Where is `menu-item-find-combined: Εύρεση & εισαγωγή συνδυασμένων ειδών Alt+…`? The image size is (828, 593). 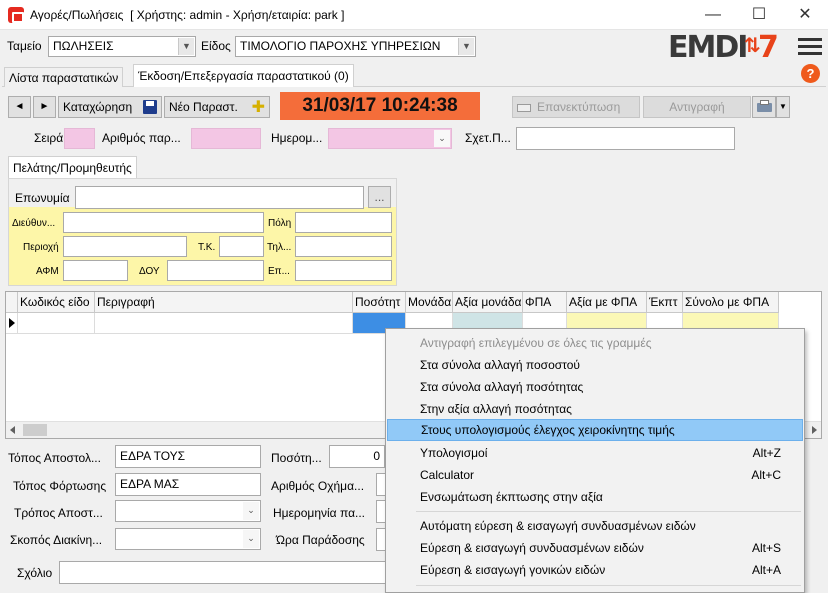
menu-item-find-combined: Εύρεση & εισαγωγή συνδυασμένων ειδών Alt+… is located at coordinates (595, 548).